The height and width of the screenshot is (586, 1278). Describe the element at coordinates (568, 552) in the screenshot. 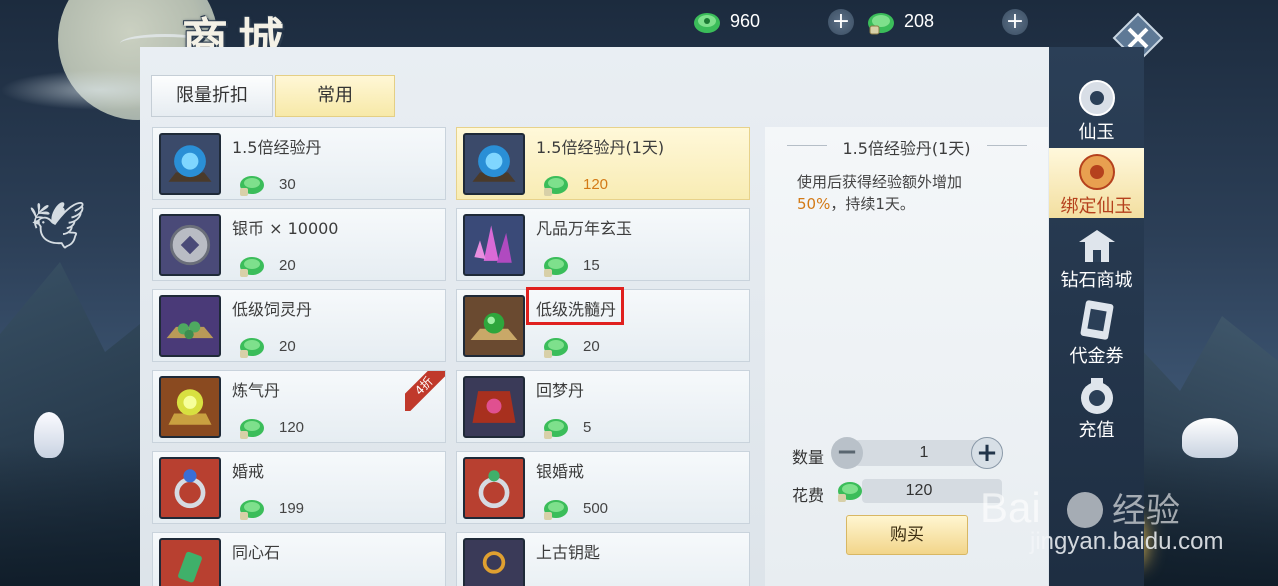

I see `item-name: 上古钥匙` at that location.